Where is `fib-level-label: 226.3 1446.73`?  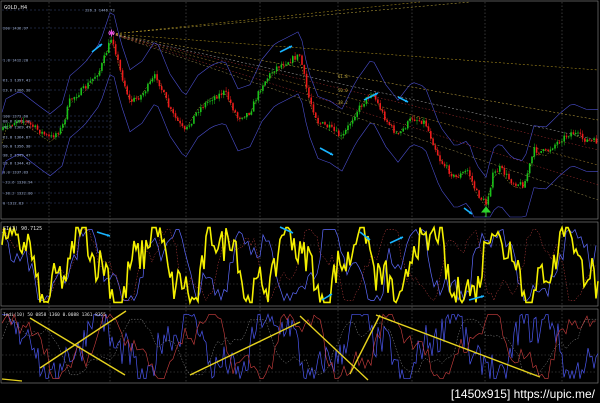
fib-level-label: 226.3 1446.73 is located at coordinates (100, 10).